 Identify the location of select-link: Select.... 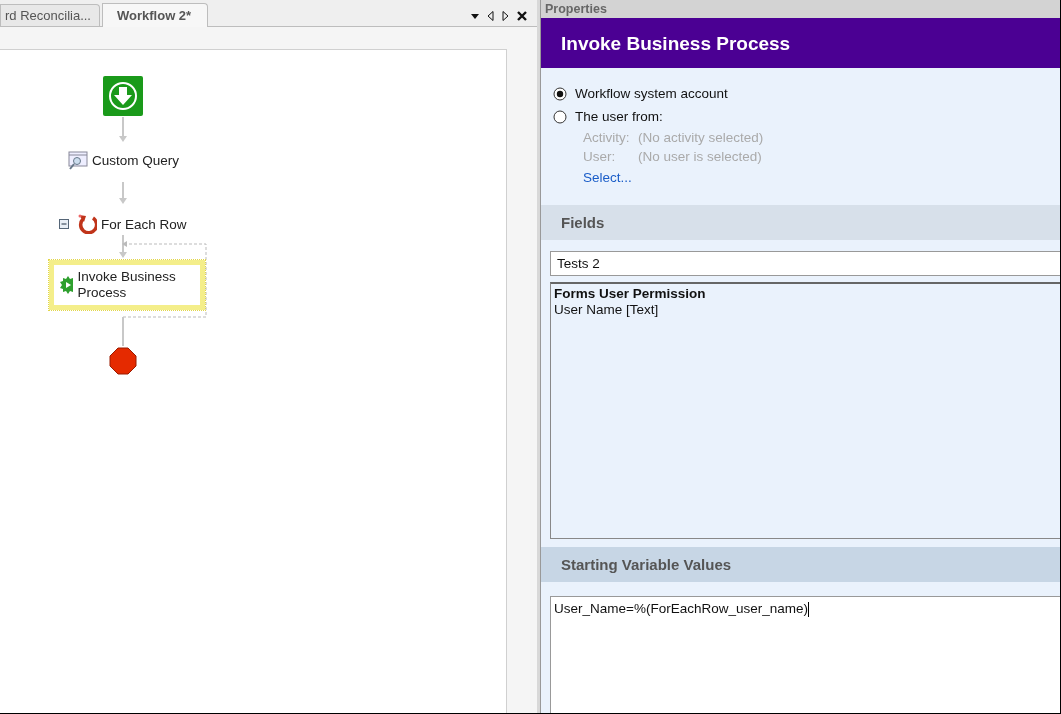
(815, 177).